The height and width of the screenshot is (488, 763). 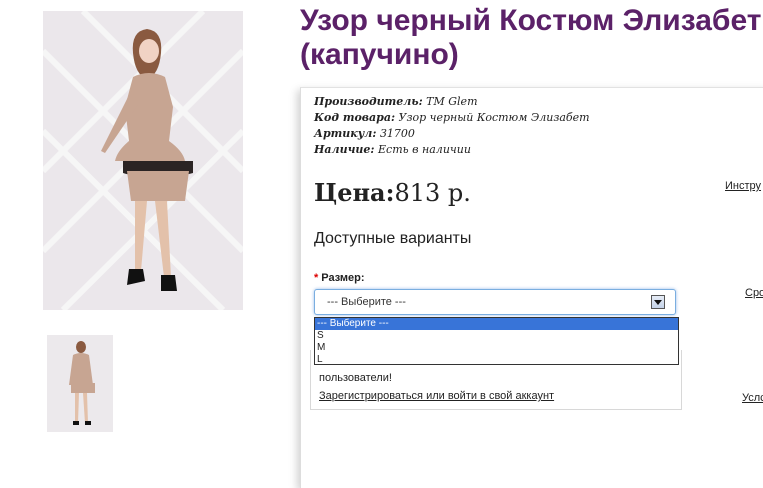 What do you see at coordinates (752, 398) in the screenshot?
I see `side-link-services: Услс` at bounding box center [752, 398].